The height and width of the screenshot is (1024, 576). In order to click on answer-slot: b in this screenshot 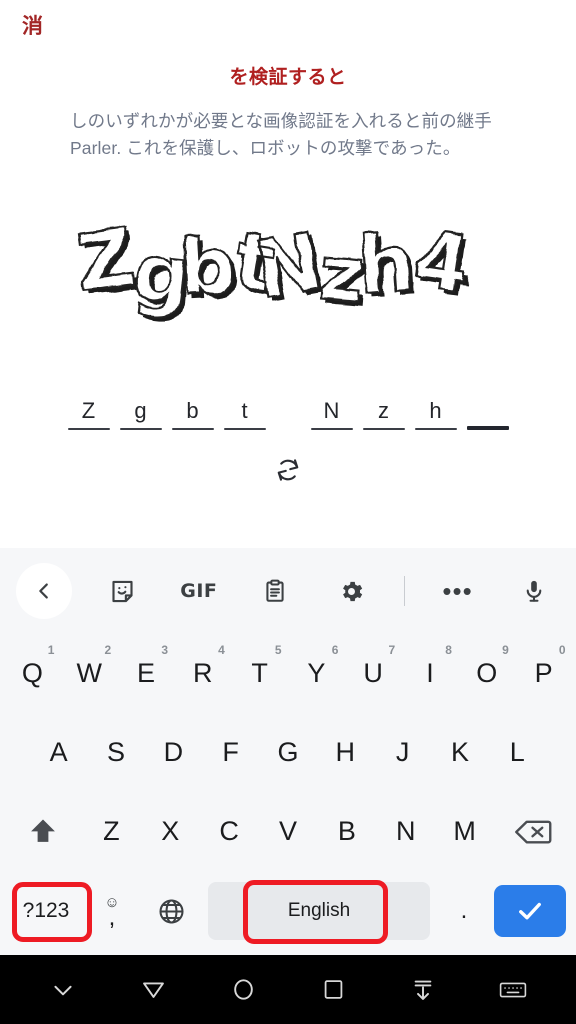, I will do `click(192, 414)`.